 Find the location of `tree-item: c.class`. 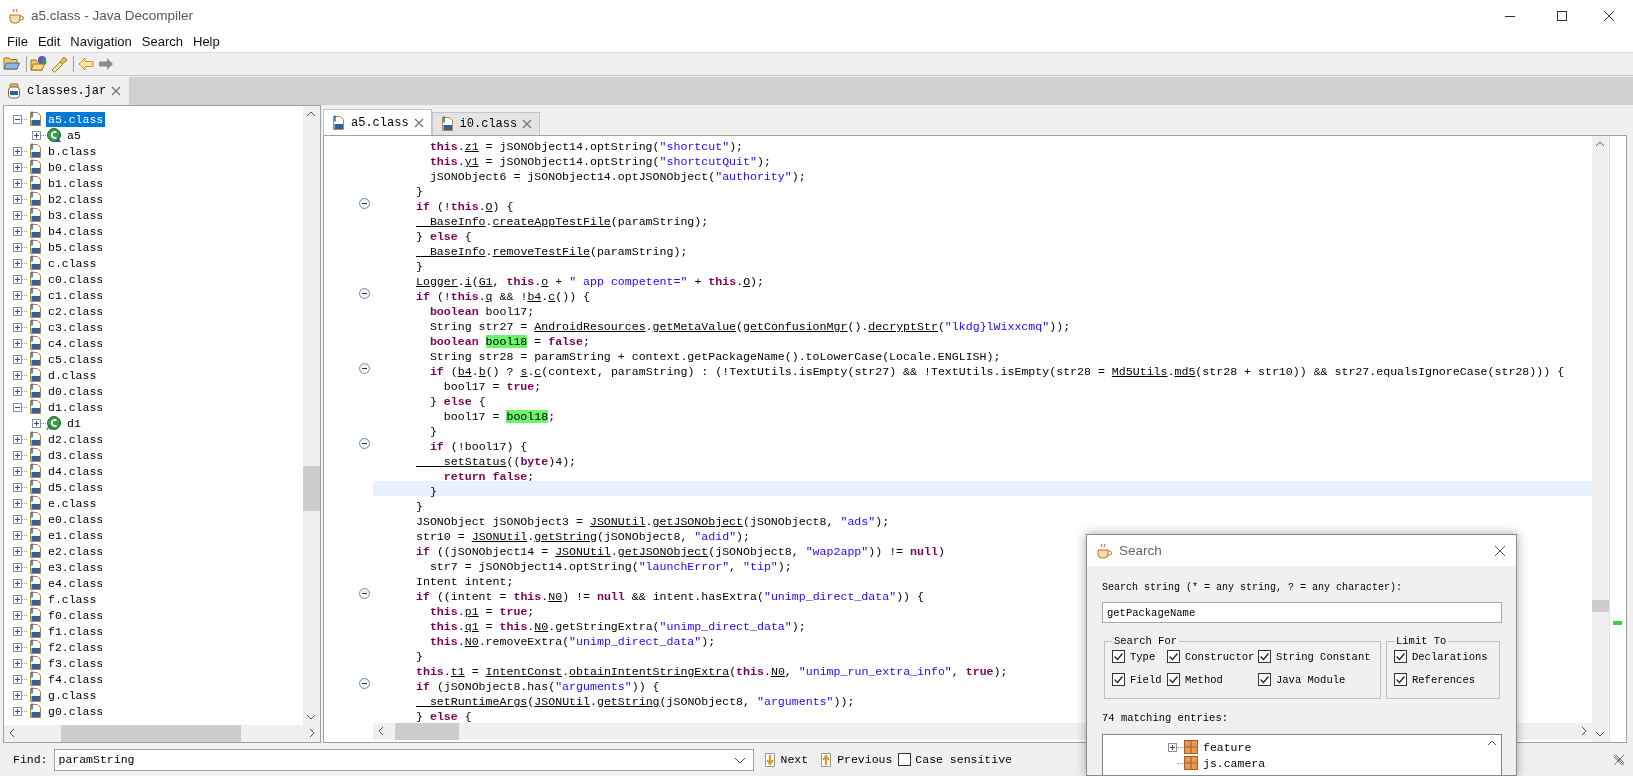

tree-item: c.class is located at coordinates (72, 263).